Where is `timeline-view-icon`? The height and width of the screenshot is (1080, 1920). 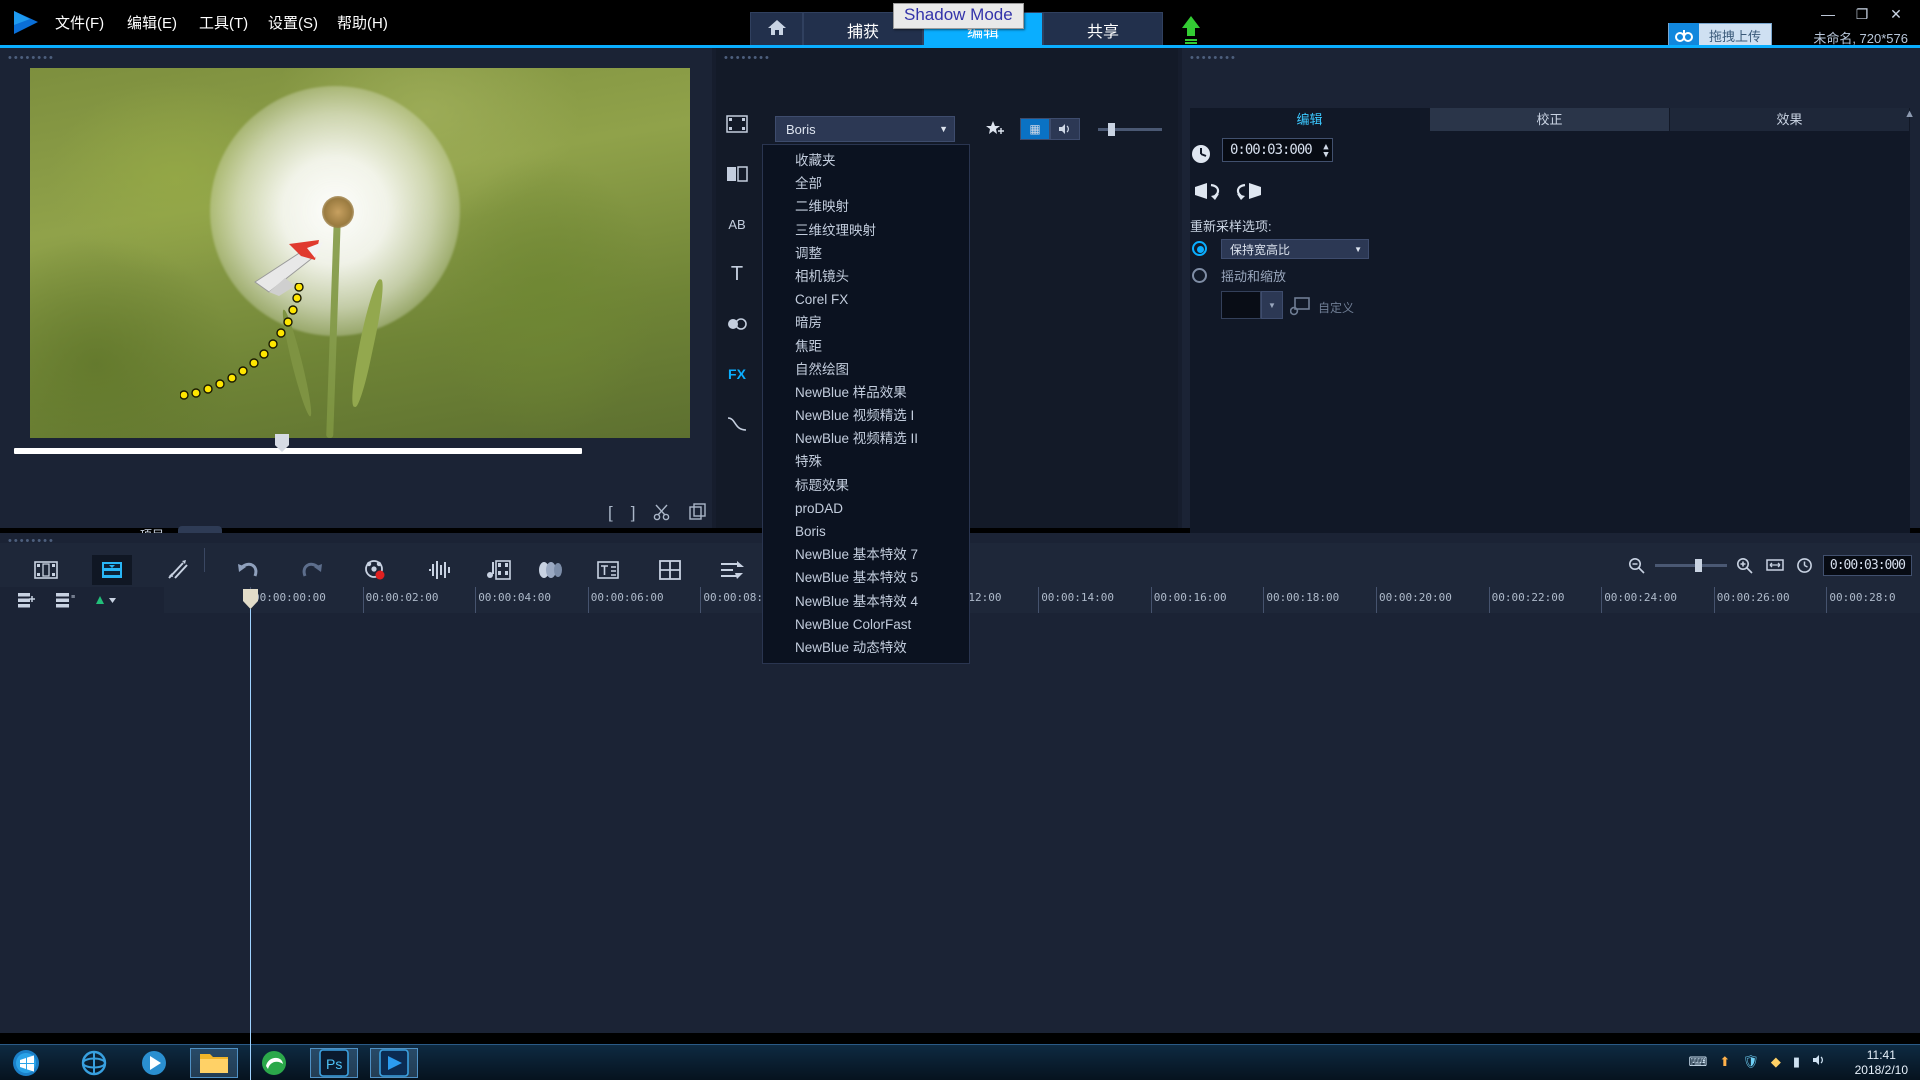 timeline-view-icon is located at coordinates (112, 570).